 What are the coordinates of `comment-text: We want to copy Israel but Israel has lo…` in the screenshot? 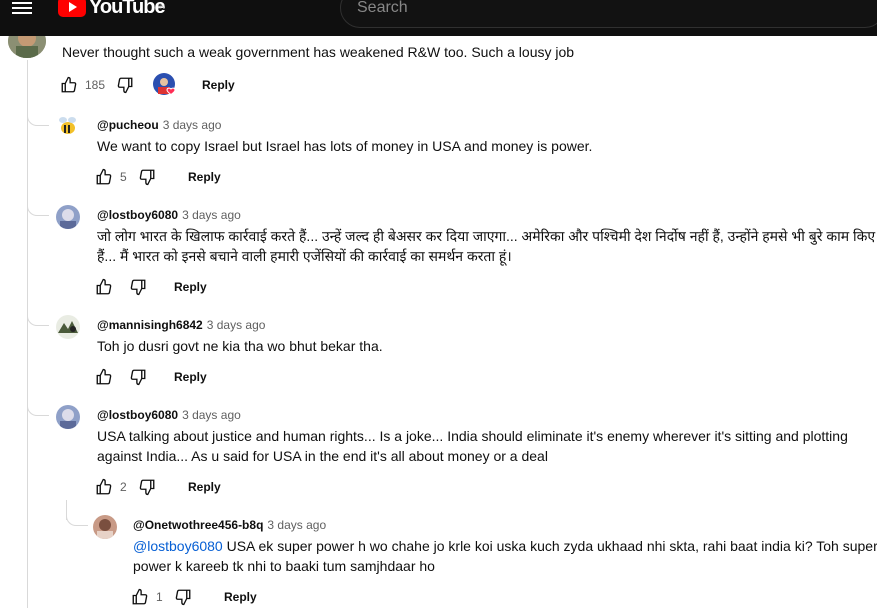 It's located at (345, 146).